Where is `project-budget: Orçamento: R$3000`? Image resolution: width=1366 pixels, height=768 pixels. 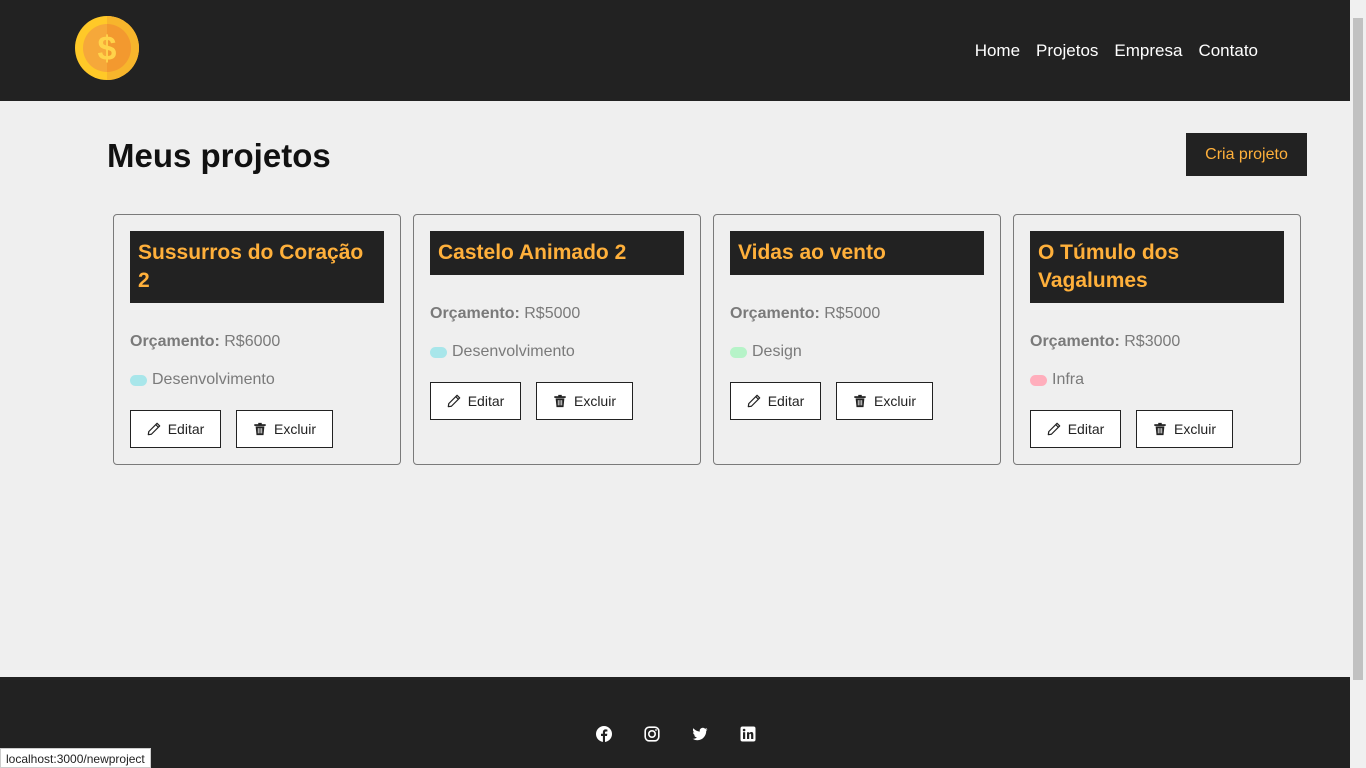
project-budget: Orçamento: R$3000 is located at coordinates (1105, 342).